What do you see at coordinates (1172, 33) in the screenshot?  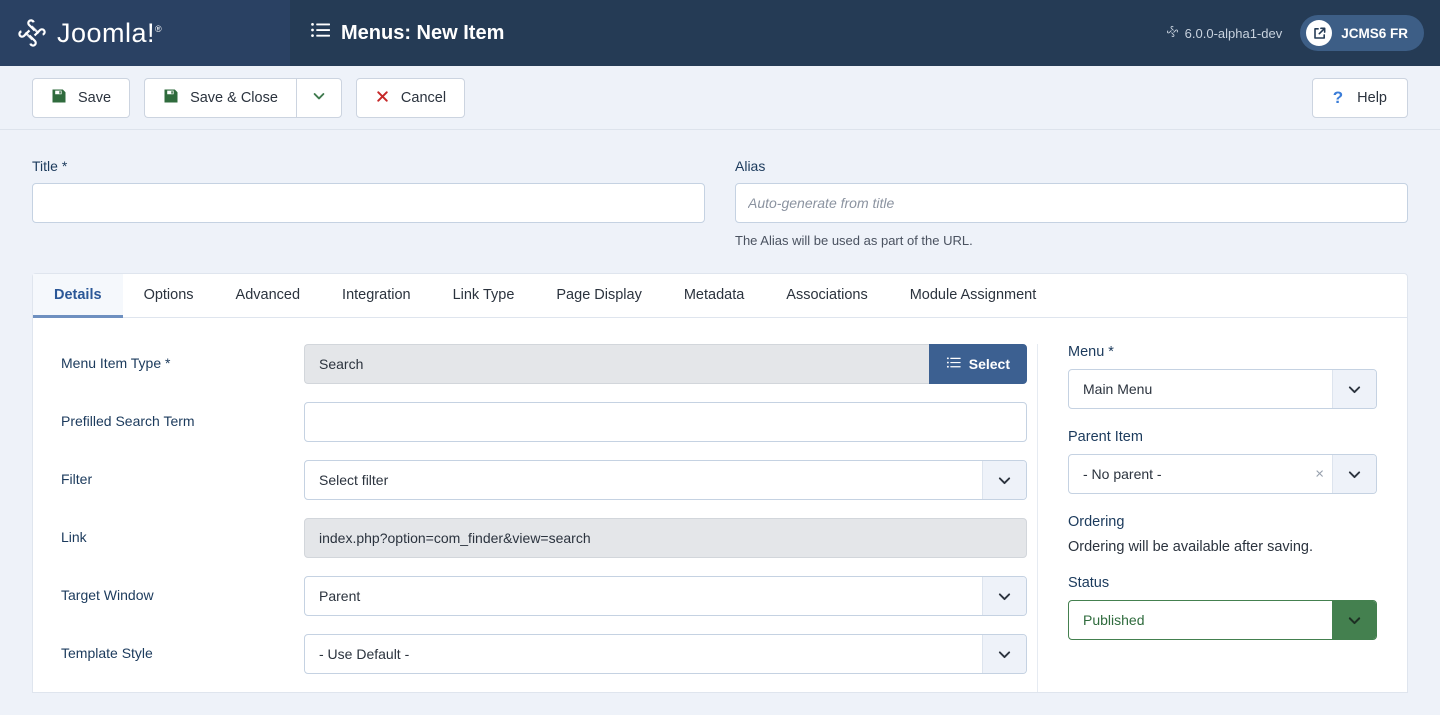 I see `joomla-icon` at bounding box center [1172, 33].